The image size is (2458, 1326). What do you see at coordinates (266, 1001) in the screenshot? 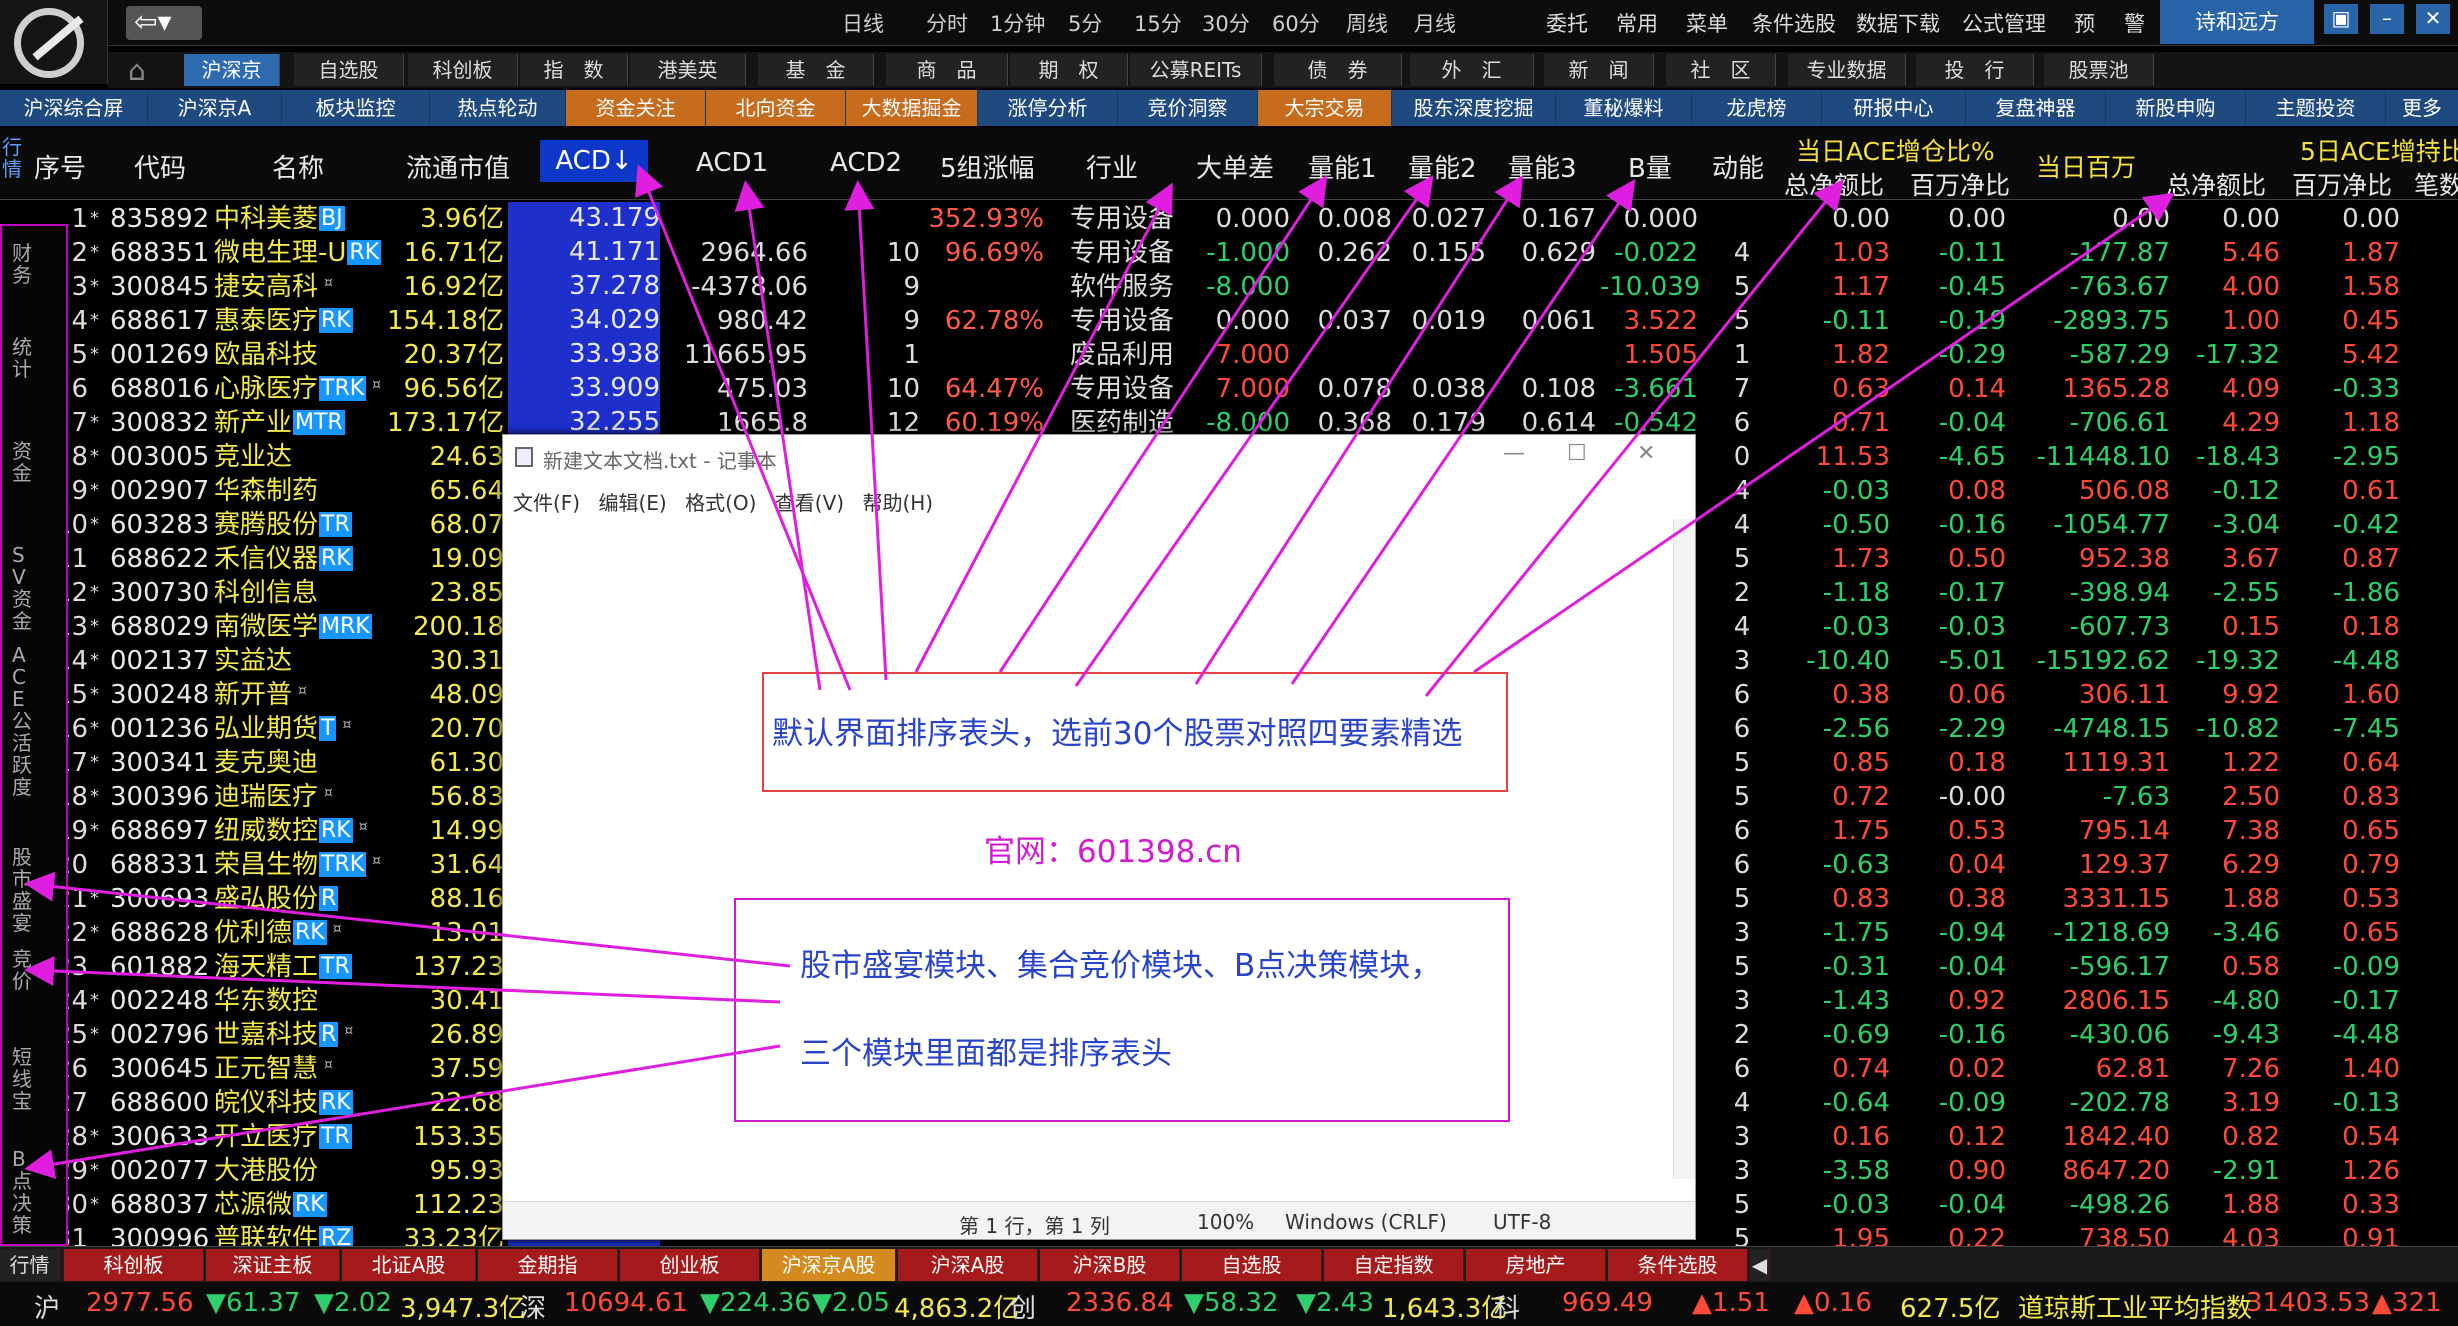
I see `stock-name: 华东数控` at bounding box center [266, 1001].